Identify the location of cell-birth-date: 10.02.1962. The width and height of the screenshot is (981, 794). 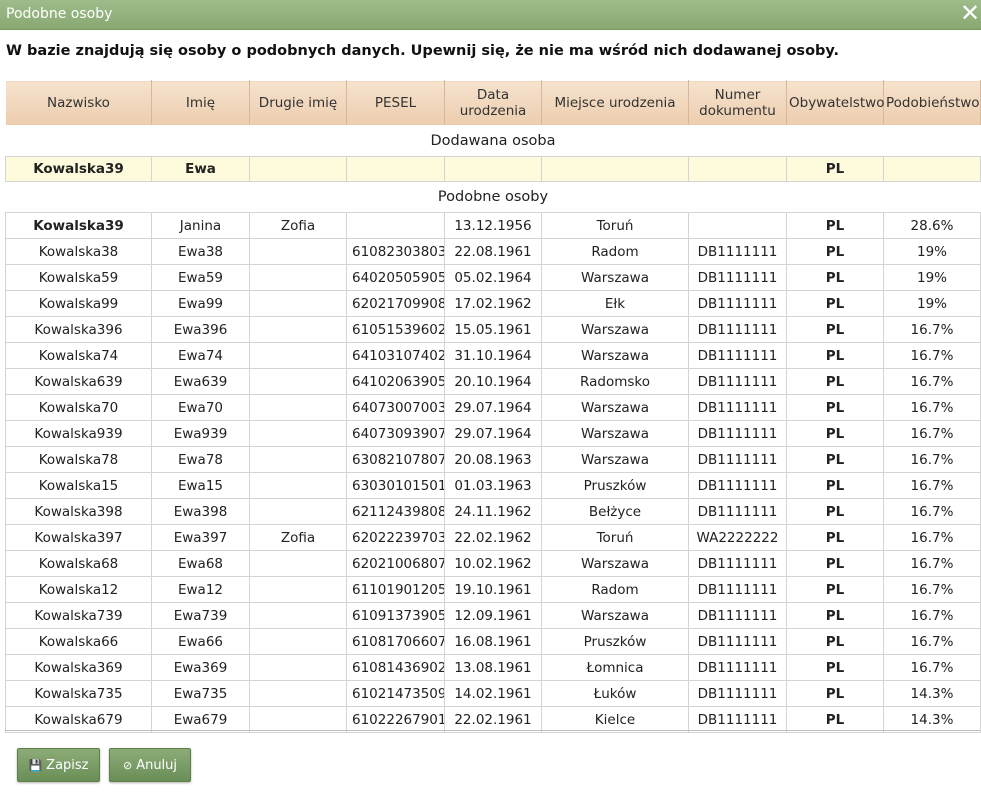
(493, 563).